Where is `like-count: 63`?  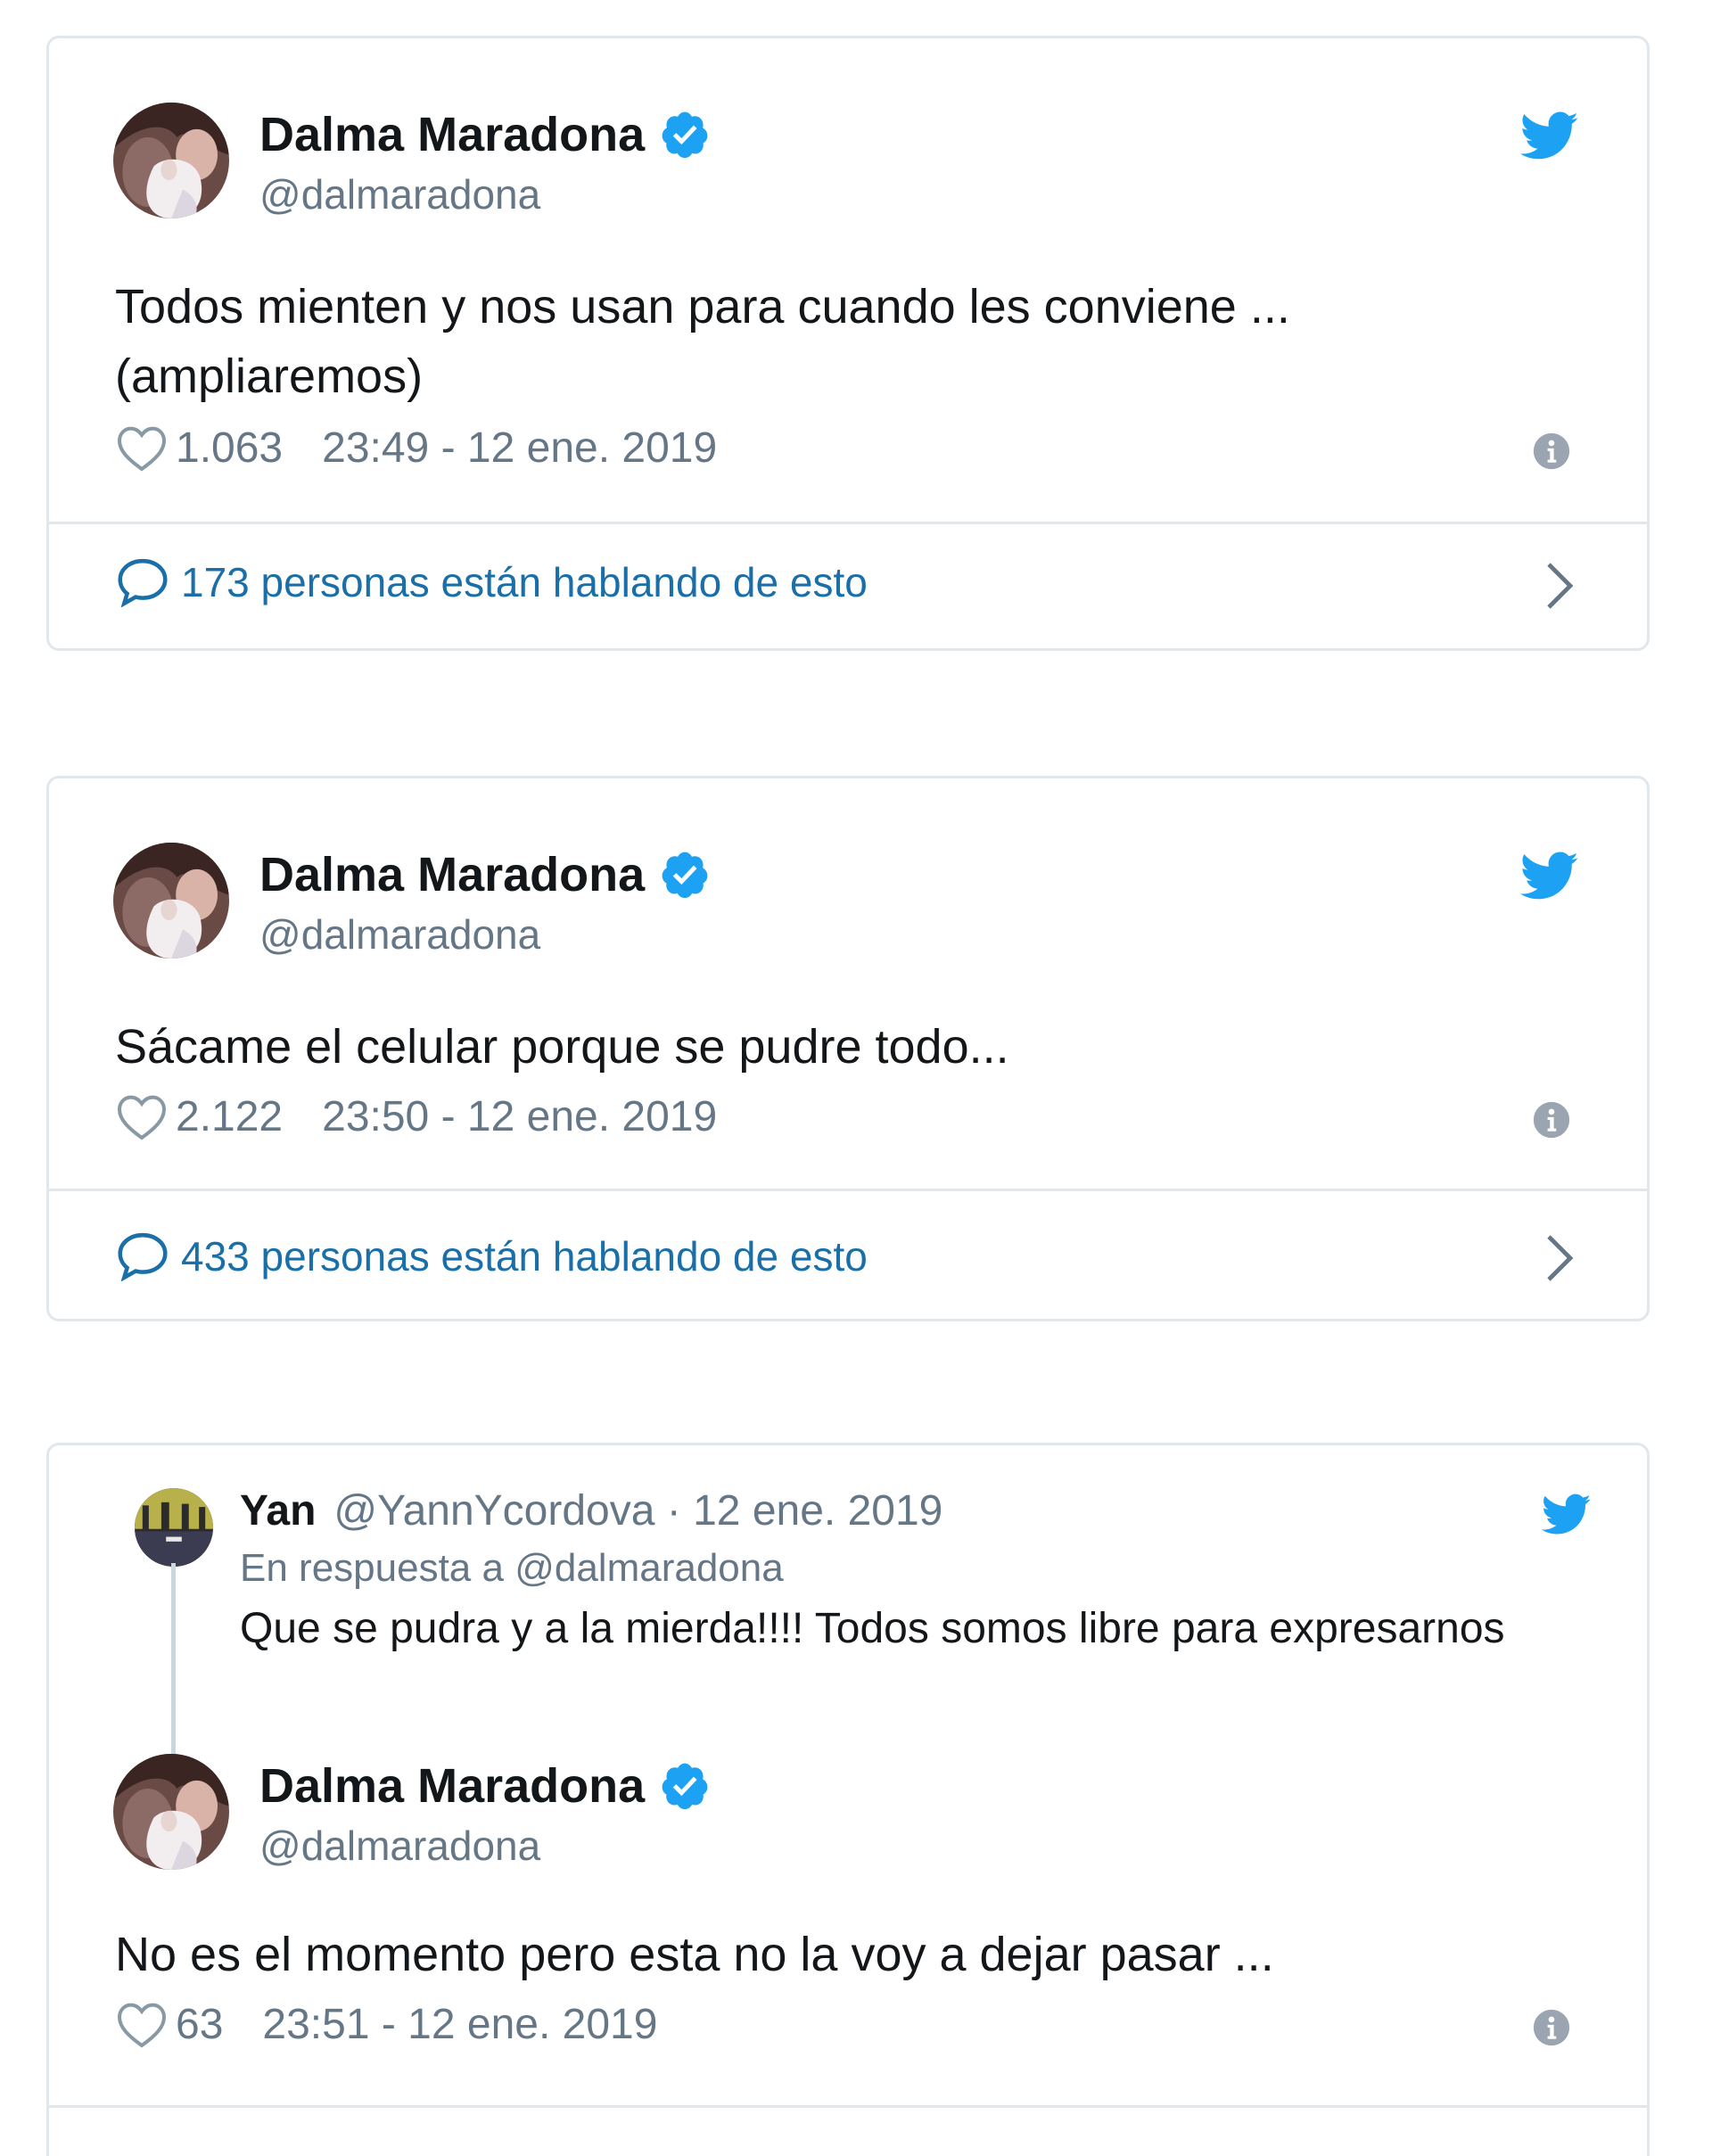
like-count: 63 is located at coordinates (199, 2025).